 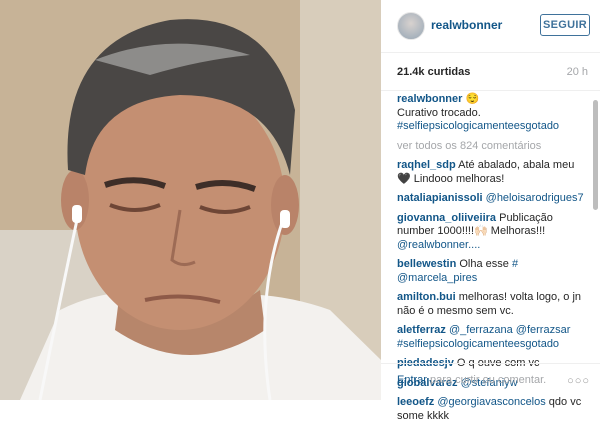 What do you see at coordinates (426, 165) in the screenshot?
I see `comment-username: raqhel_sdp` at bounding box center [426, 165].